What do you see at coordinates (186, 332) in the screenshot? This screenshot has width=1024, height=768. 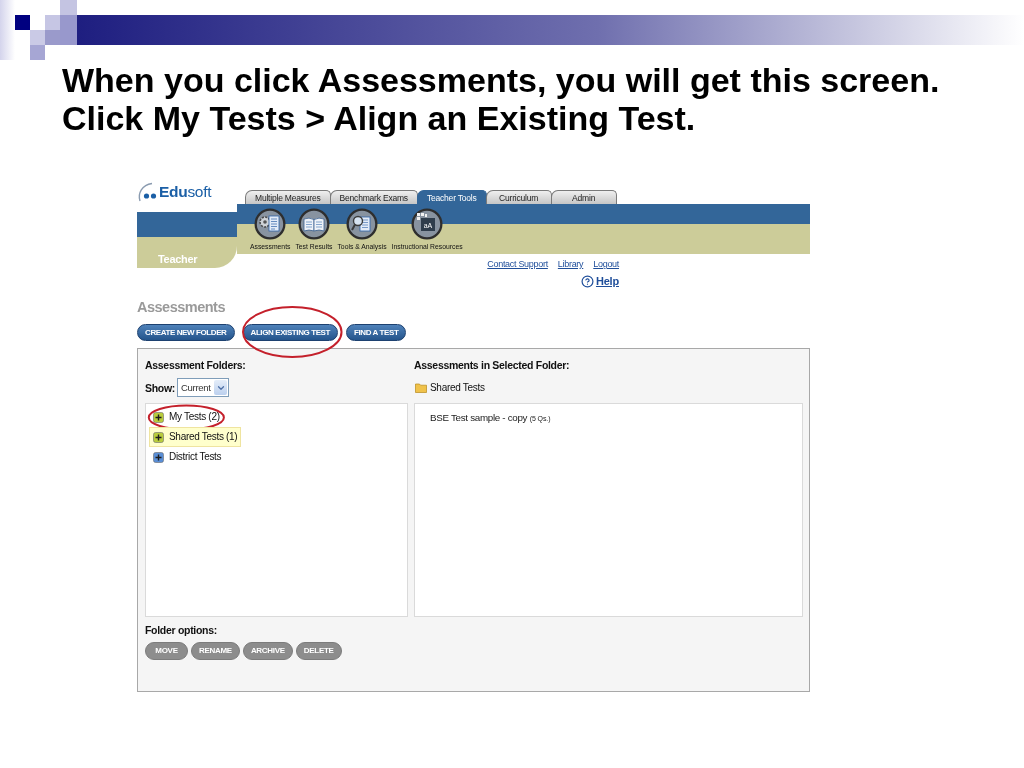 I see `action-button: CREATE NEW FOLDER` at bounding box center [186, 332].